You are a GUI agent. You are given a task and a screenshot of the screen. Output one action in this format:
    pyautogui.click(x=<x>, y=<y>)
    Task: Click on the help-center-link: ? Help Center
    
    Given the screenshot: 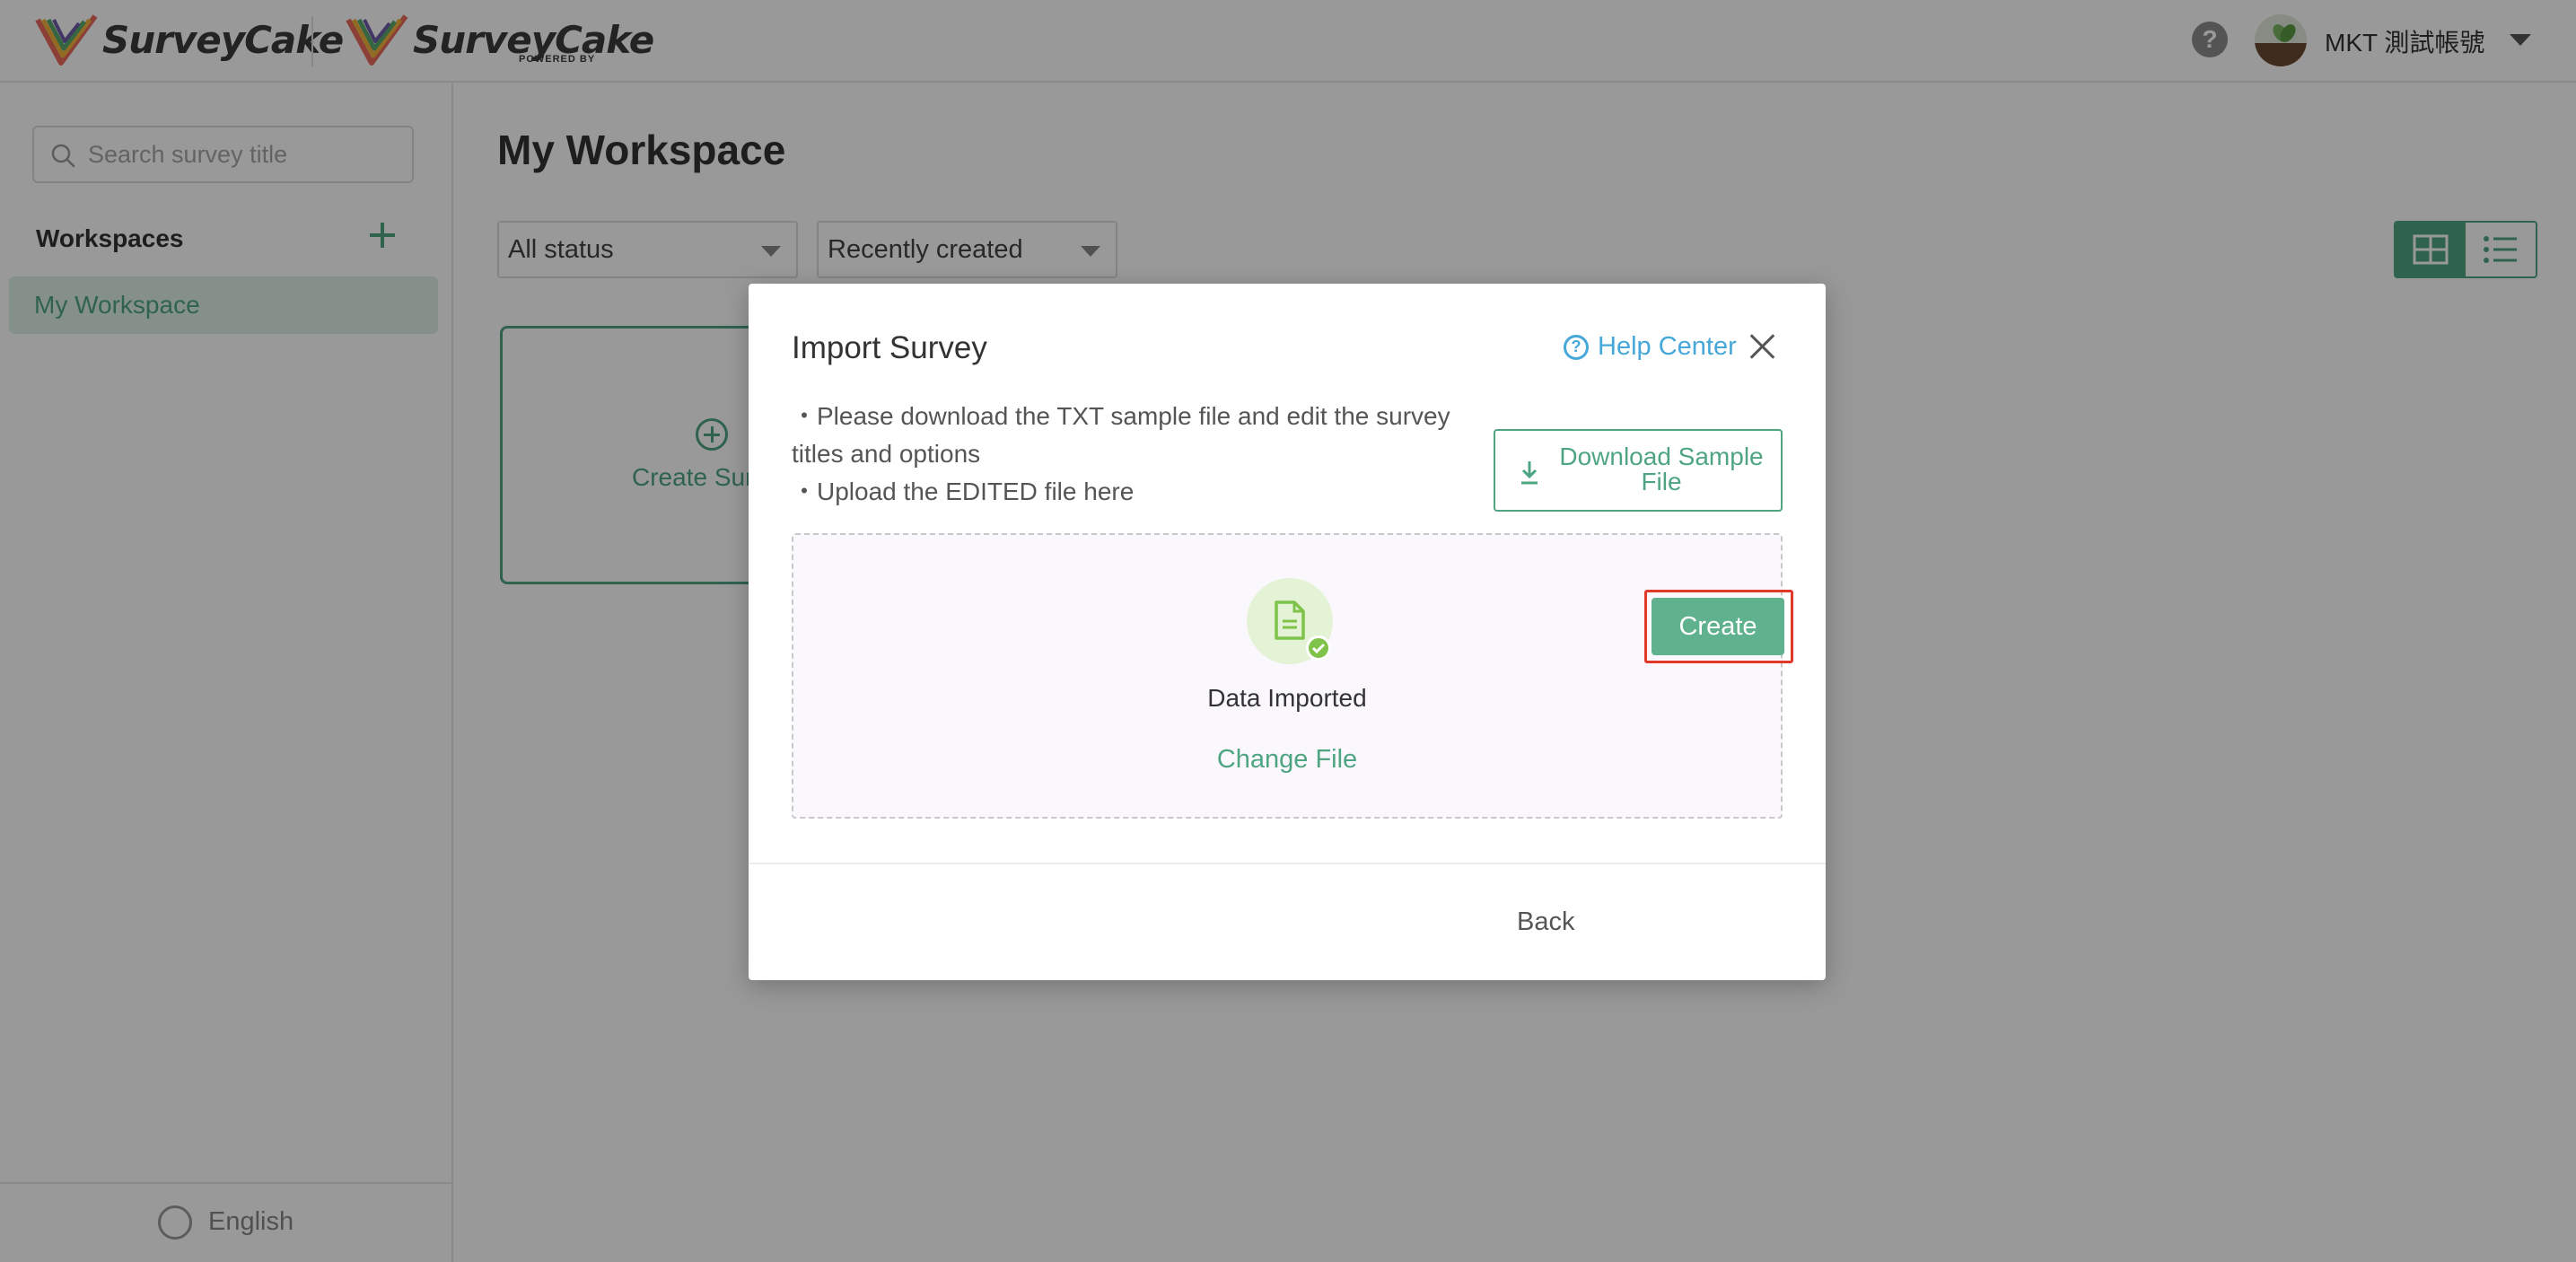 What is the action you would take?
    pyautogui.click(x=1650, y=347)
    